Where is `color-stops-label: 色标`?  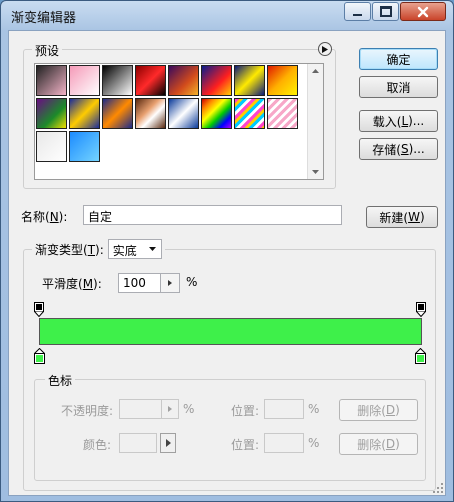
color-stops-label: 色标 is located at coordinates (60, 380).